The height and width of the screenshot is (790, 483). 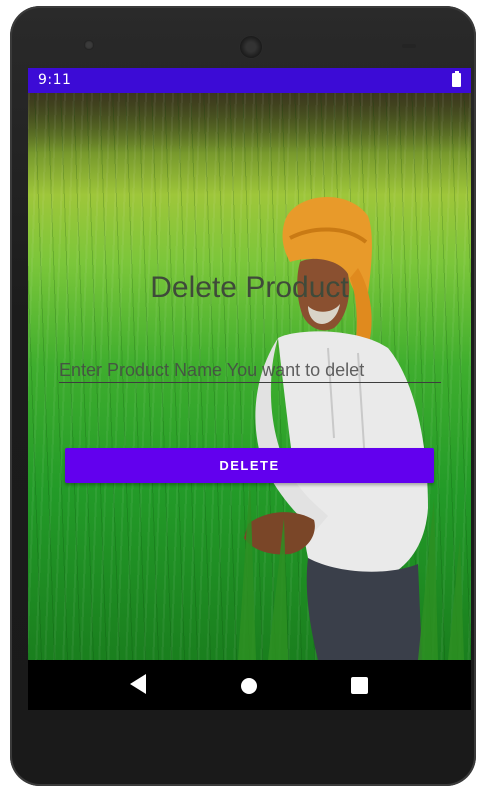 What do you see at coordinates (251, 47) in the screenshot?
I see `front-camera` at bounding box center [251, 47].